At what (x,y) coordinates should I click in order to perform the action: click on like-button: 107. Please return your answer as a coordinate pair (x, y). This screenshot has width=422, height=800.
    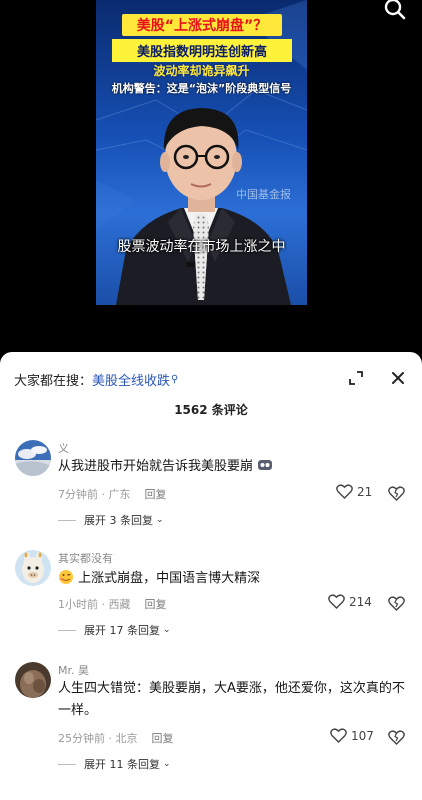
    Looking at the image, I should click on (352, 735).